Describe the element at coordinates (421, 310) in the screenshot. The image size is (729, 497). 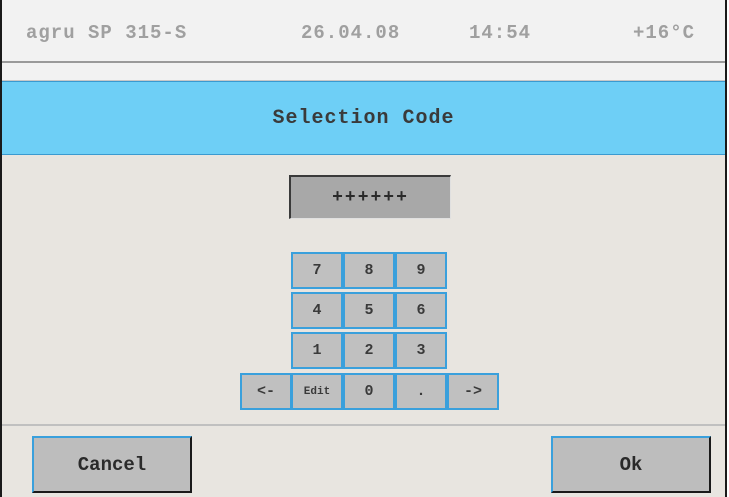
I see `key-6: 6` at that location.